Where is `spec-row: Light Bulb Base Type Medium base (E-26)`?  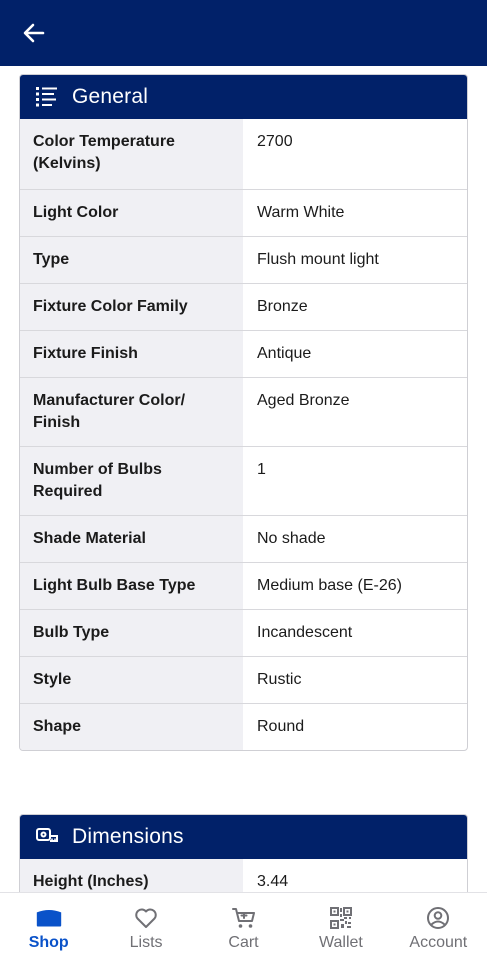
spec-row: Light Bulb Base Type Medium base (E-26) is located at coordinates (243, 585).